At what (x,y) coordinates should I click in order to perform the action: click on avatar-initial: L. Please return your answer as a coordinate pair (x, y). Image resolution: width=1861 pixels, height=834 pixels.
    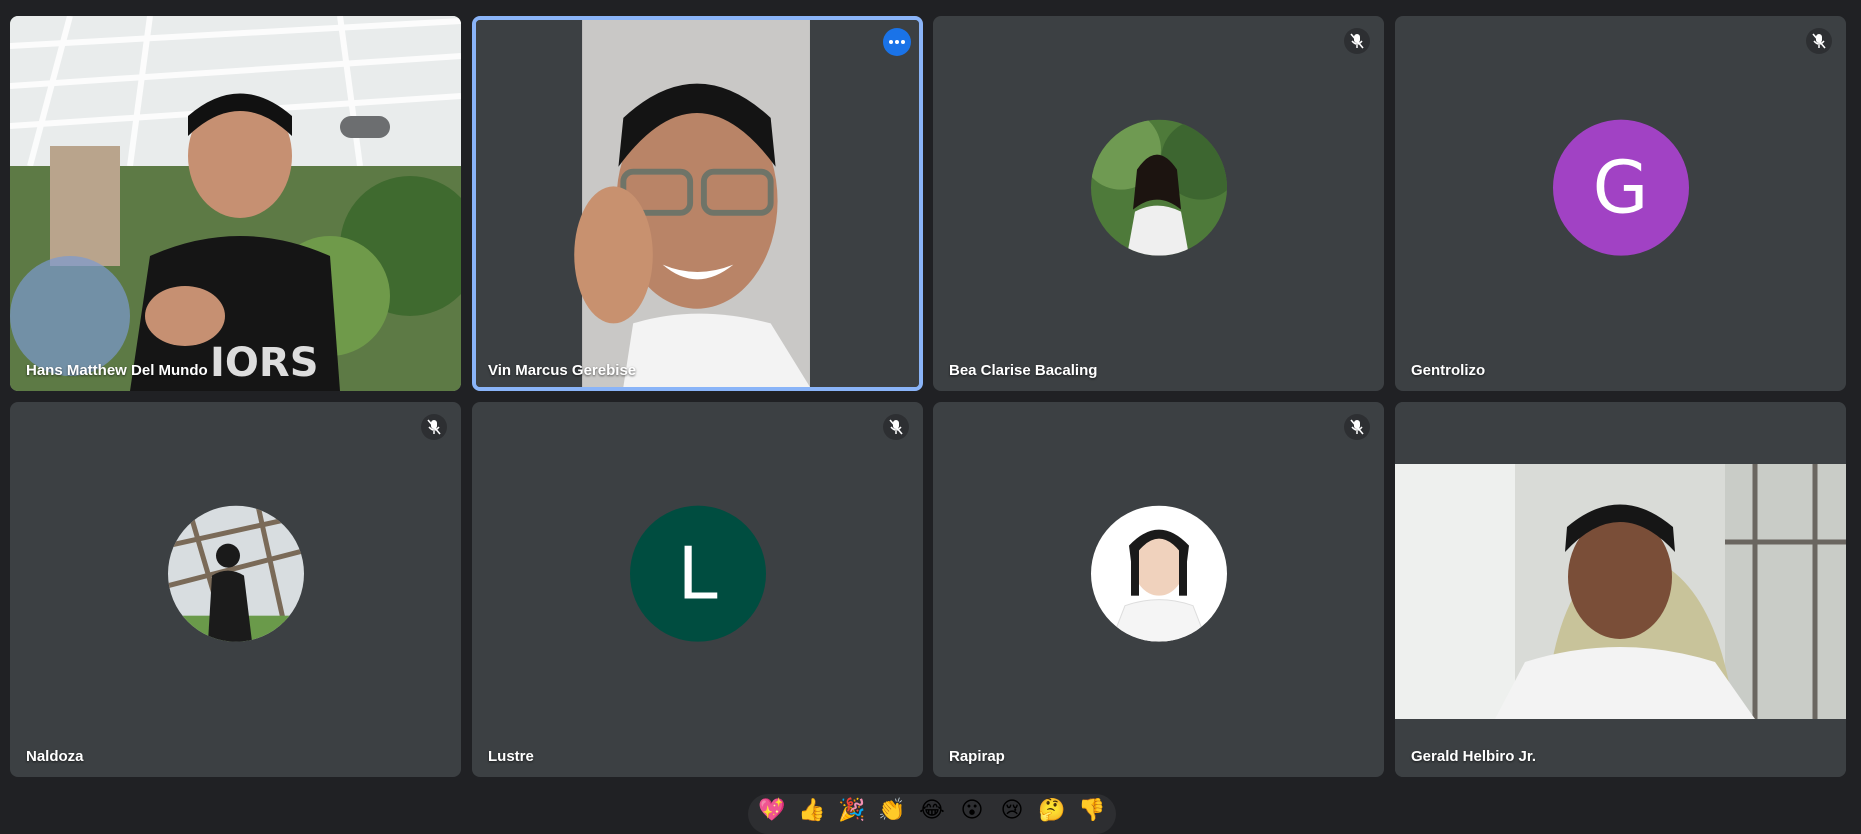
    Looking at the image, I should click on (697, 573).